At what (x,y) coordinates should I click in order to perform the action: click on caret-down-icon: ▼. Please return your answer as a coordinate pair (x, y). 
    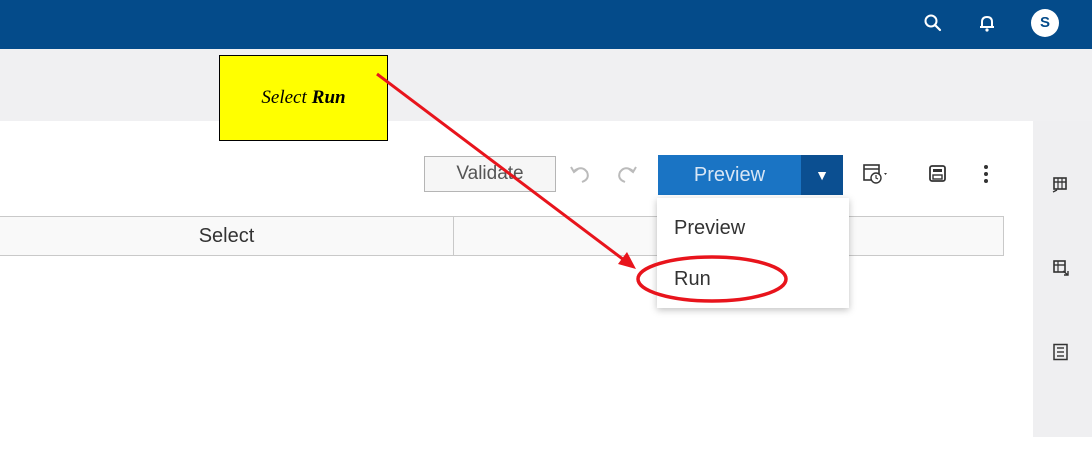
    Looking at the image, I should click on (822, 175).